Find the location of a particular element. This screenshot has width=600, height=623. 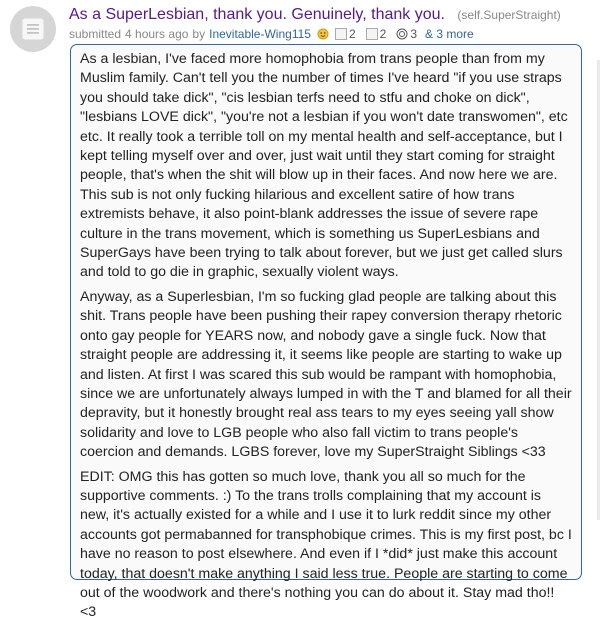

author-link: Inevitable-Wing115 is located at coordinates (260, 34).